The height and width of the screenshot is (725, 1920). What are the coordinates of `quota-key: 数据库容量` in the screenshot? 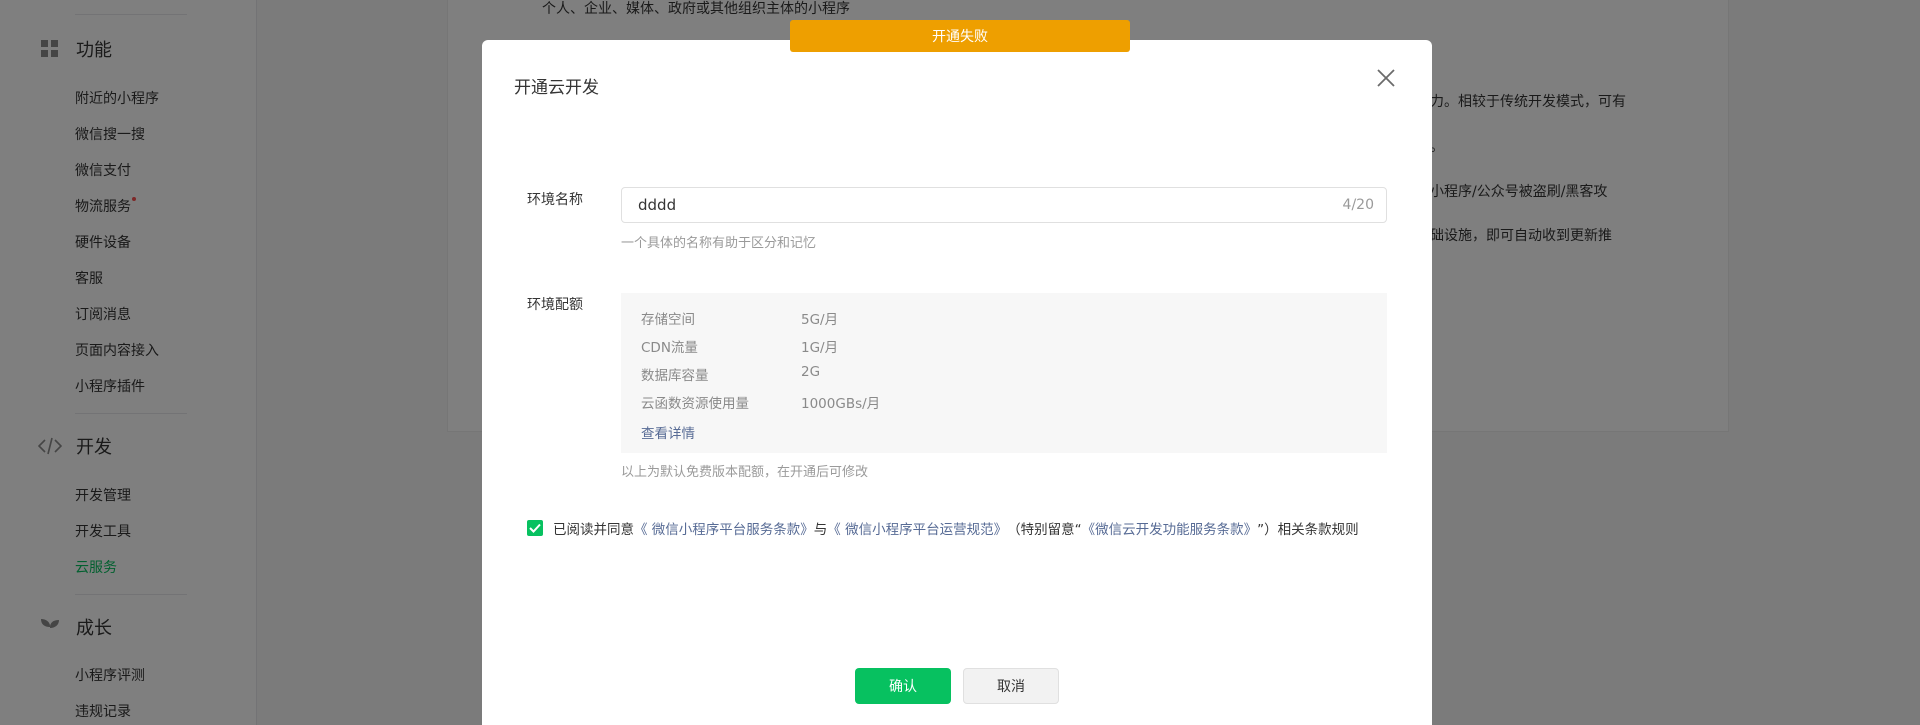 It's located at (675, 376).